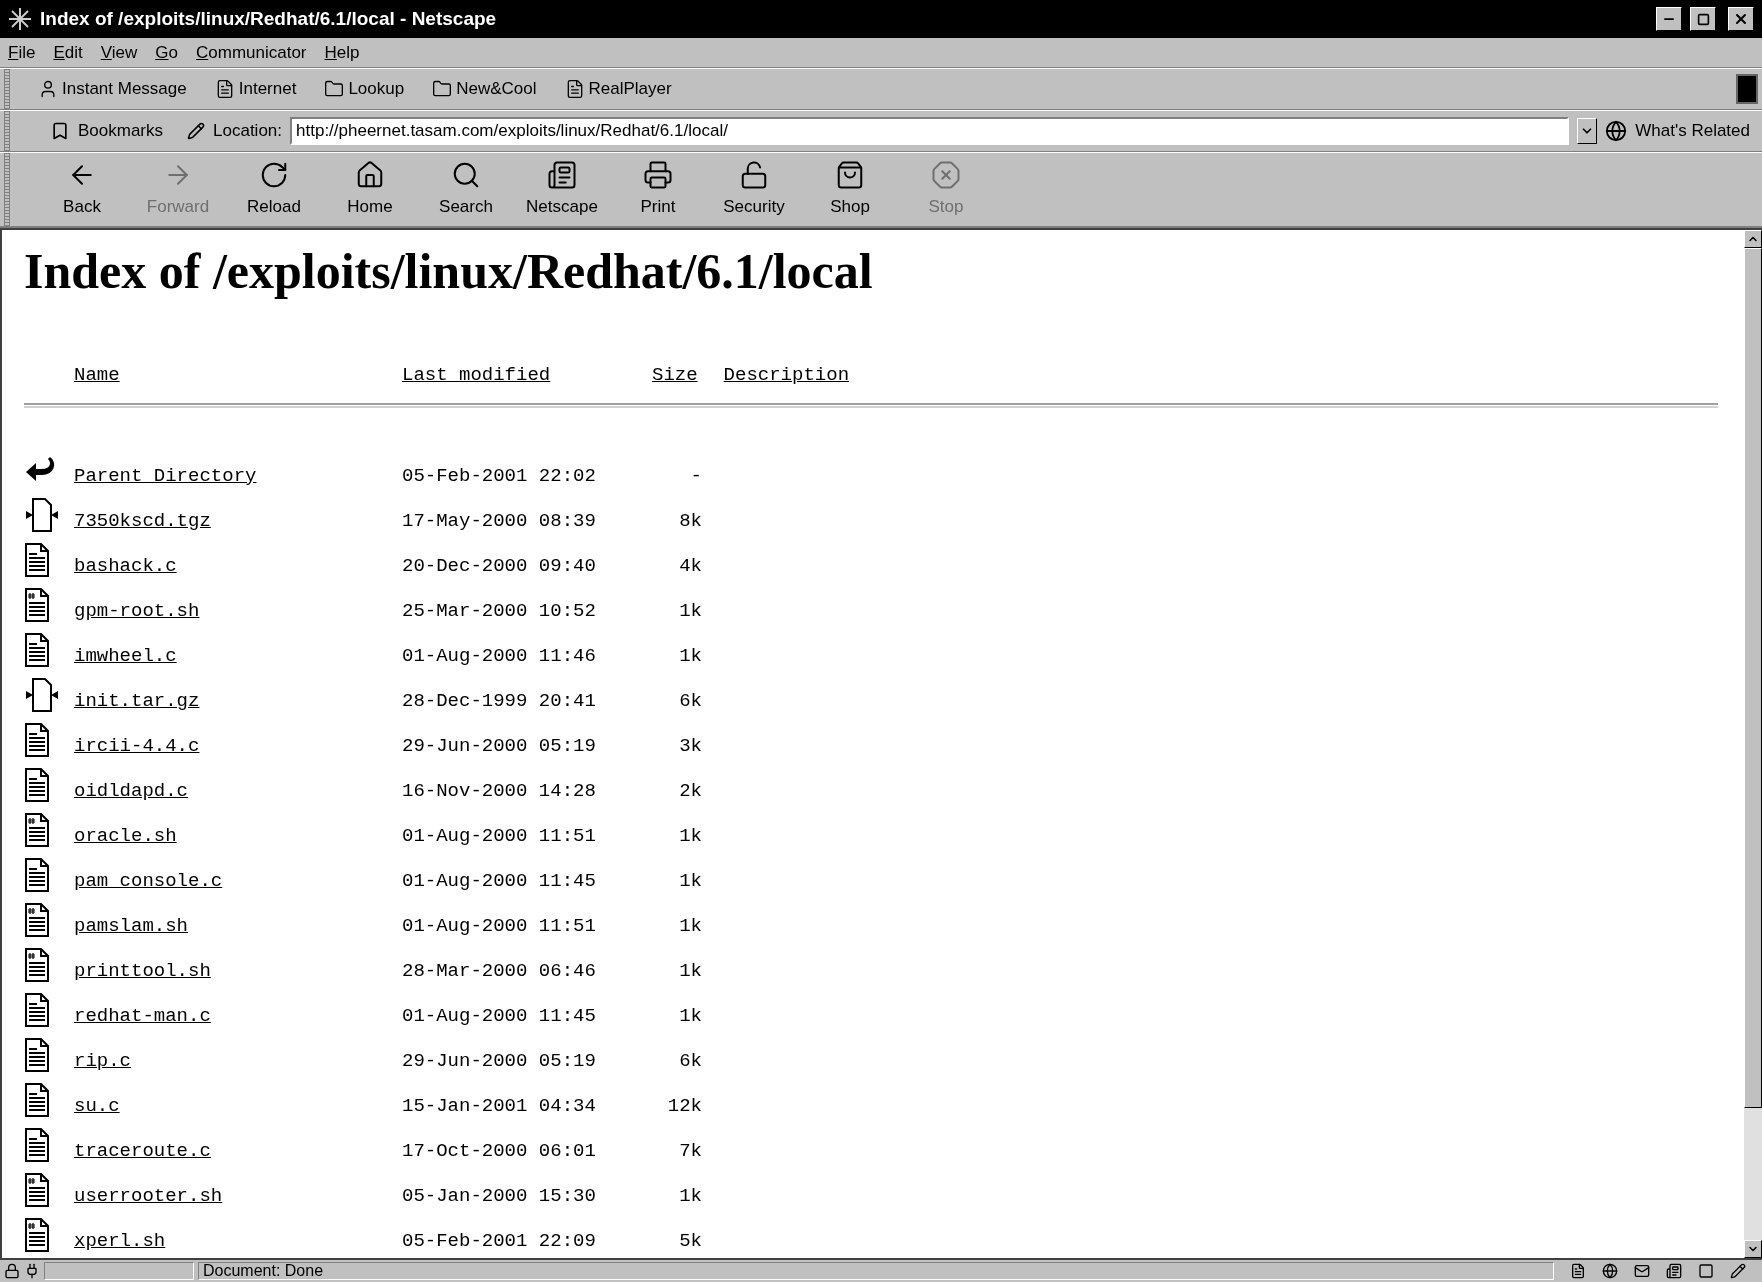  I want to click on date-cell-text: 01-Aug-2000 11:51, so click(499, 926).